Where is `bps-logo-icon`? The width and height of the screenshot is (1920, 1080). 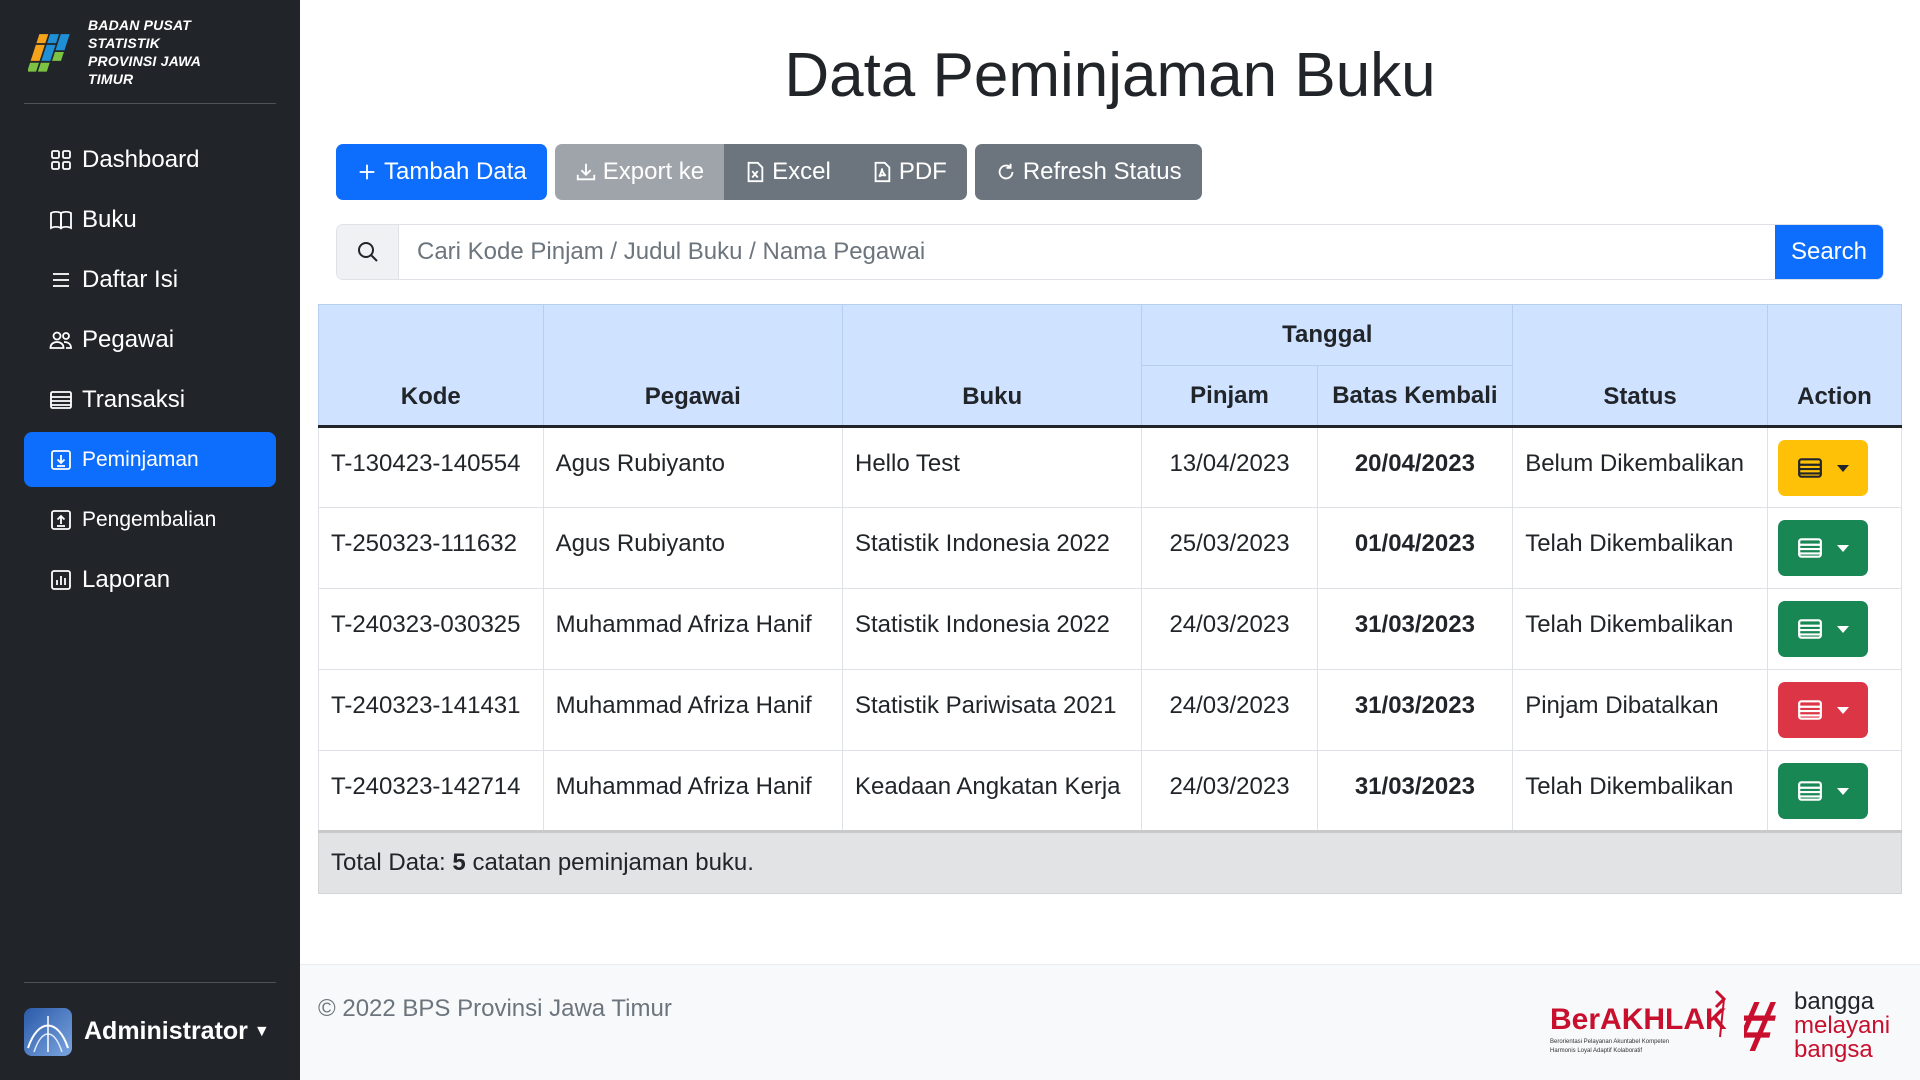 bps-logo-icon is located at coordinates (49, 52).